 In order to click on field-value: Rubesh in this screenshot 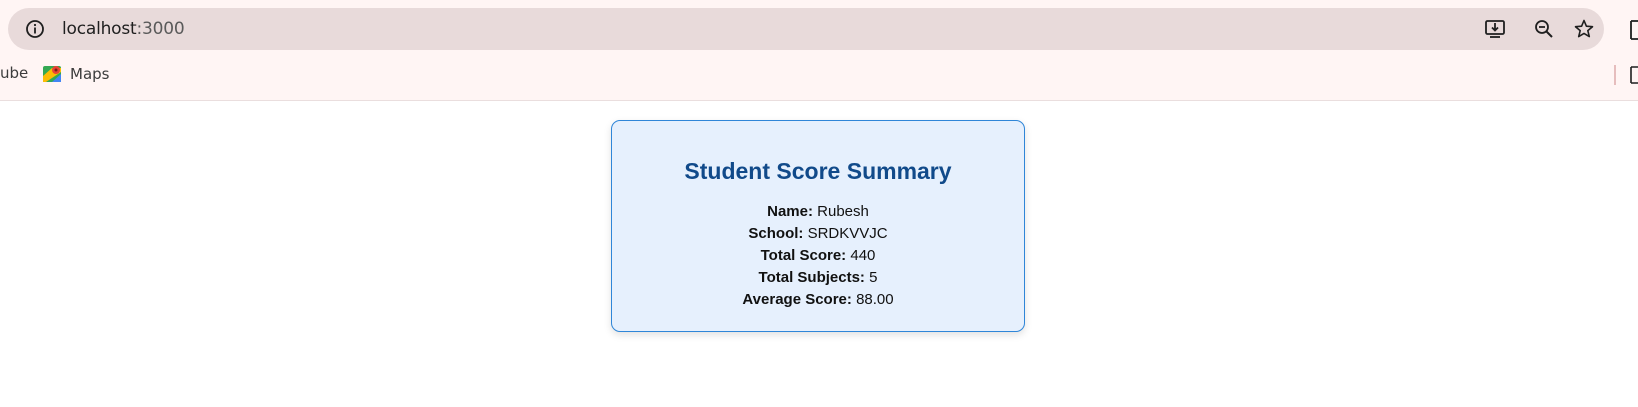, I will do `click(843, 211)`.